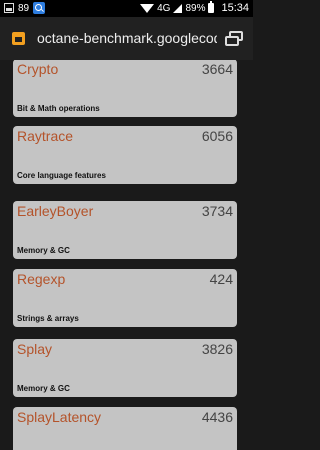 This screenshot has width=320, height=450. What do you see at coordinates (59, 417) in the screenshot?
I see `benchmark-name: SplayLatency` at bounding box center [59, 417].